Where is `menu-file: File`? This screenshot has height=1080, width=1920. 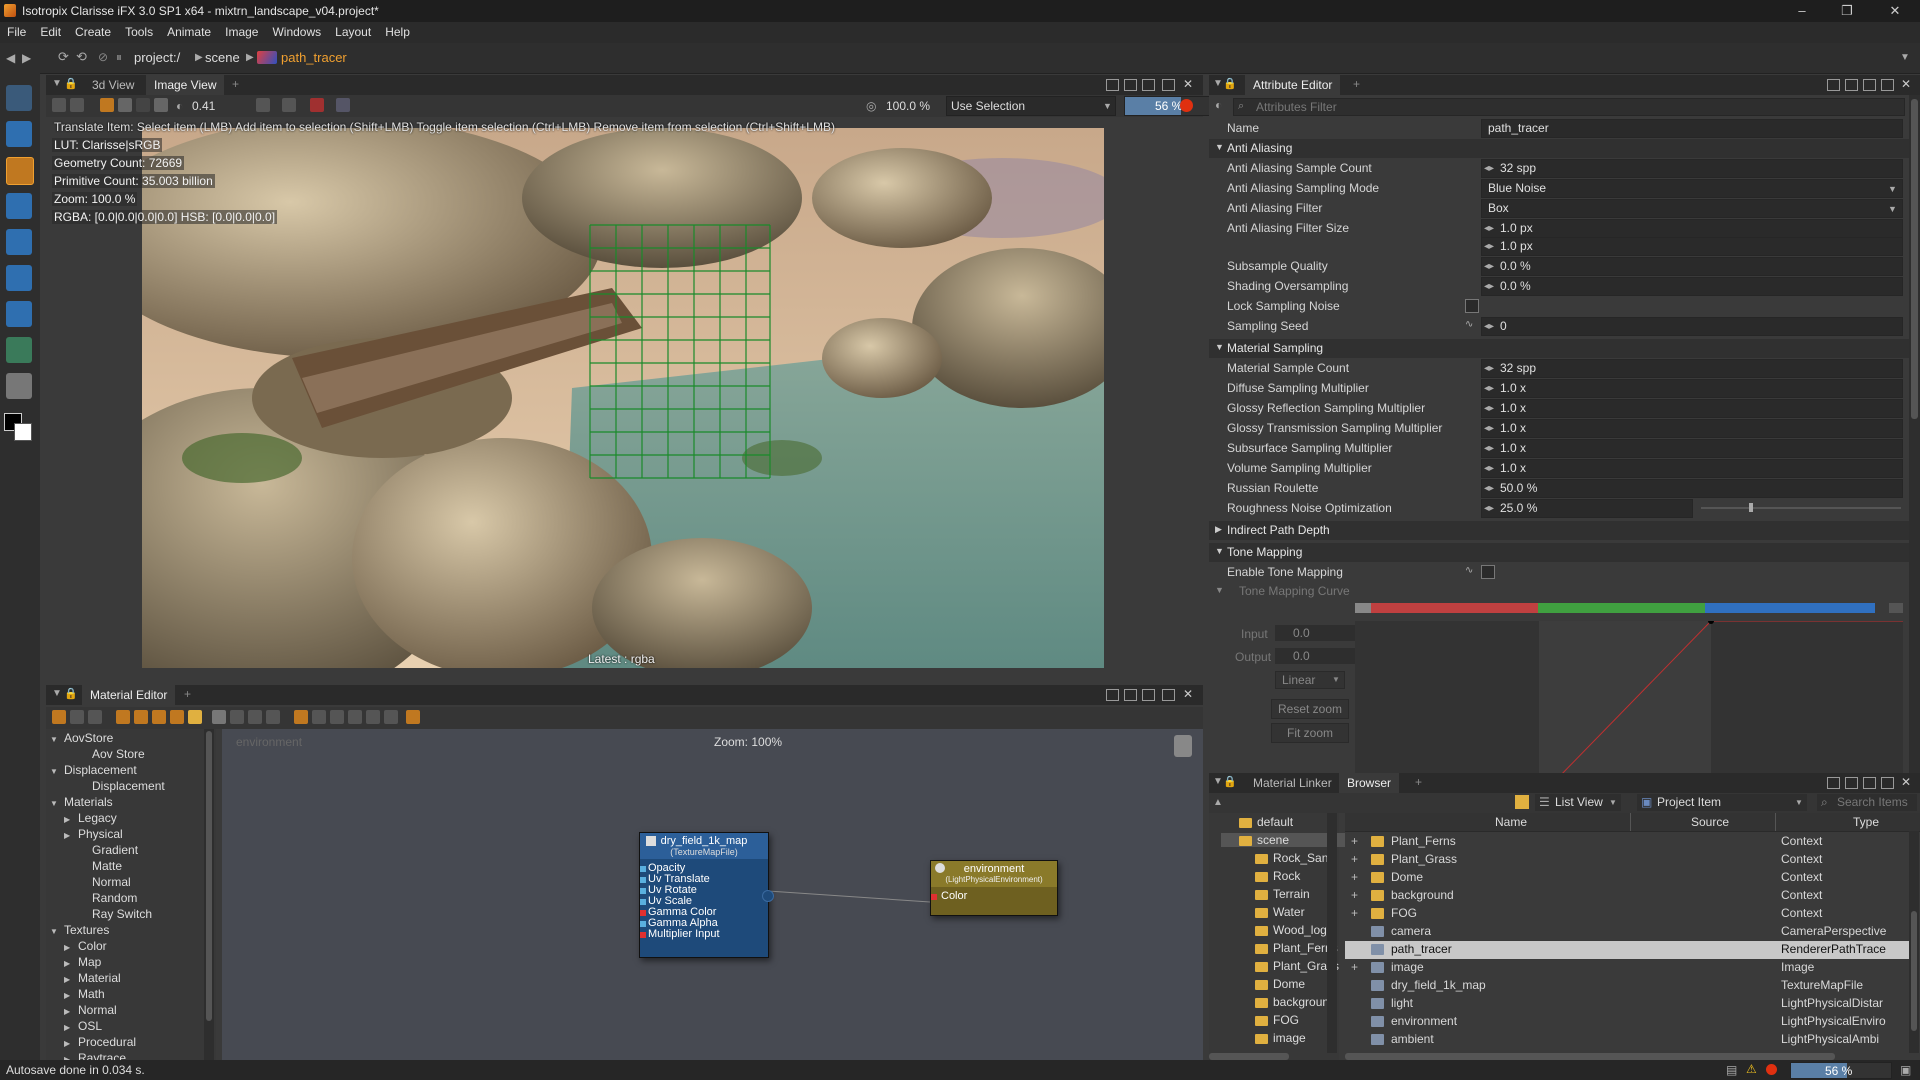 menu-file: File is located at coordinates (16, 30).